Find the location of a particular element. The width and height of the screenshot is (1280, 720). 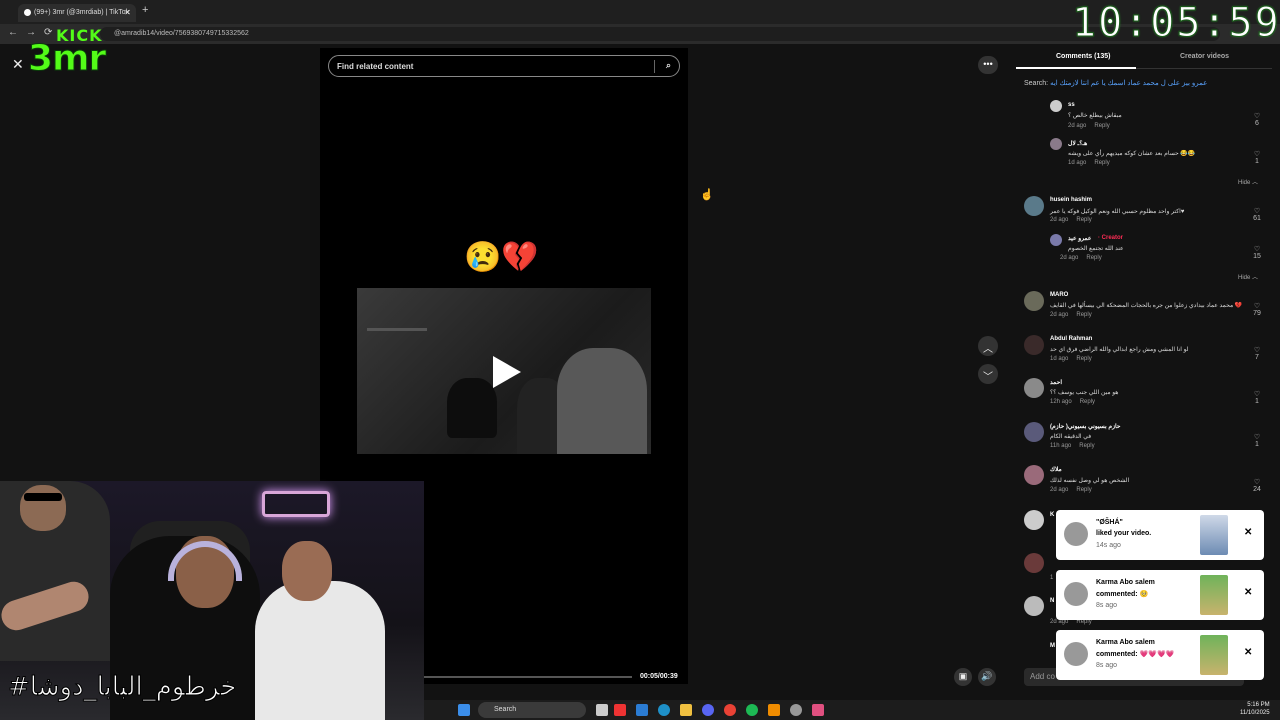

like-button: ♡ 6 is located at coordinates (1257, 119).